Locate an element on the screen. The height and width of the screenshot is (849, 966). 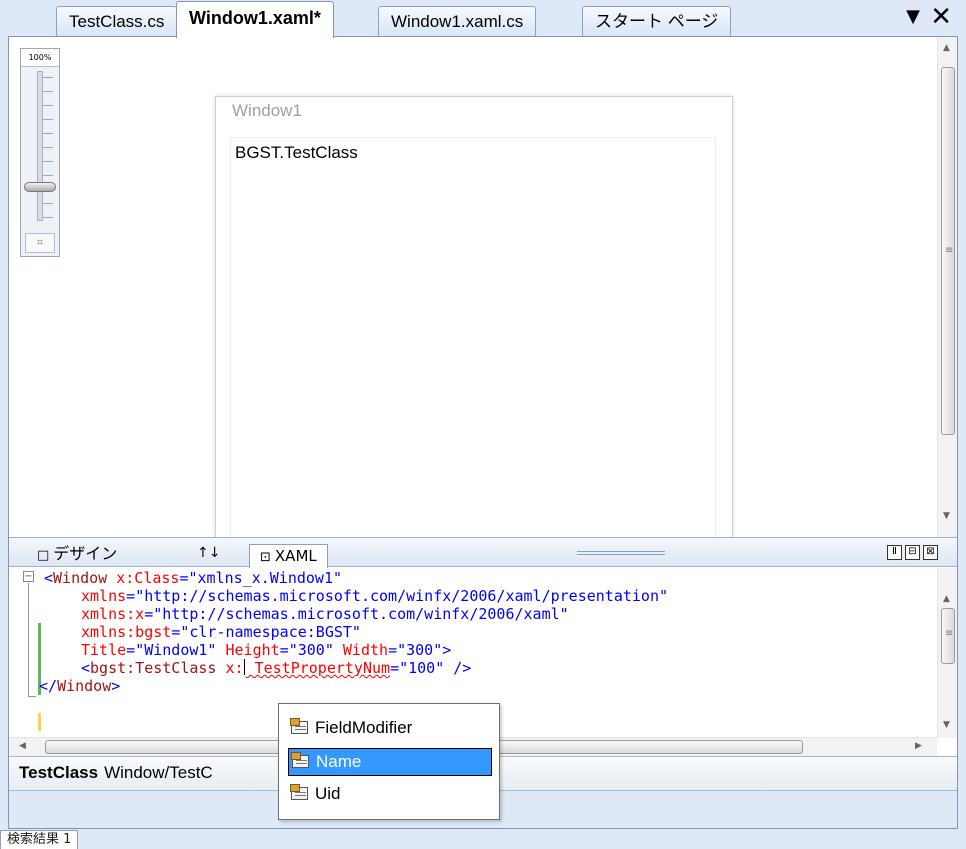
tab-xaml: ⊡ XAML is located at coordinates (288, 556).